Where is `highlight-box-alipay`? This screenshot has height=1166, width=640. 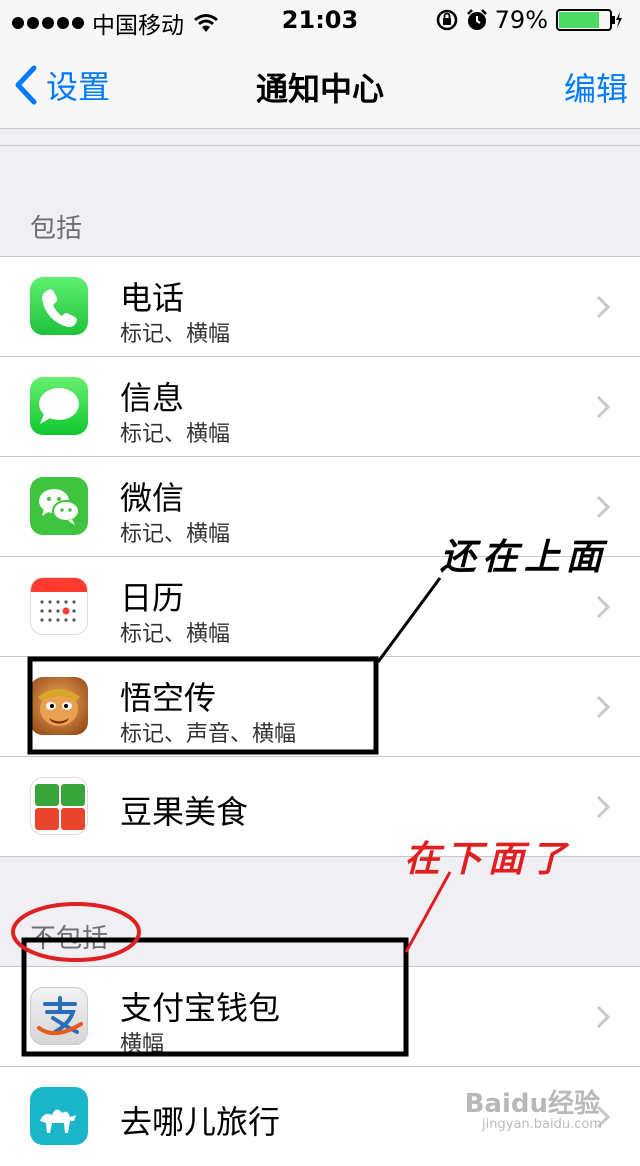 highlight-box-alipay is located at coordinates (215, 997).